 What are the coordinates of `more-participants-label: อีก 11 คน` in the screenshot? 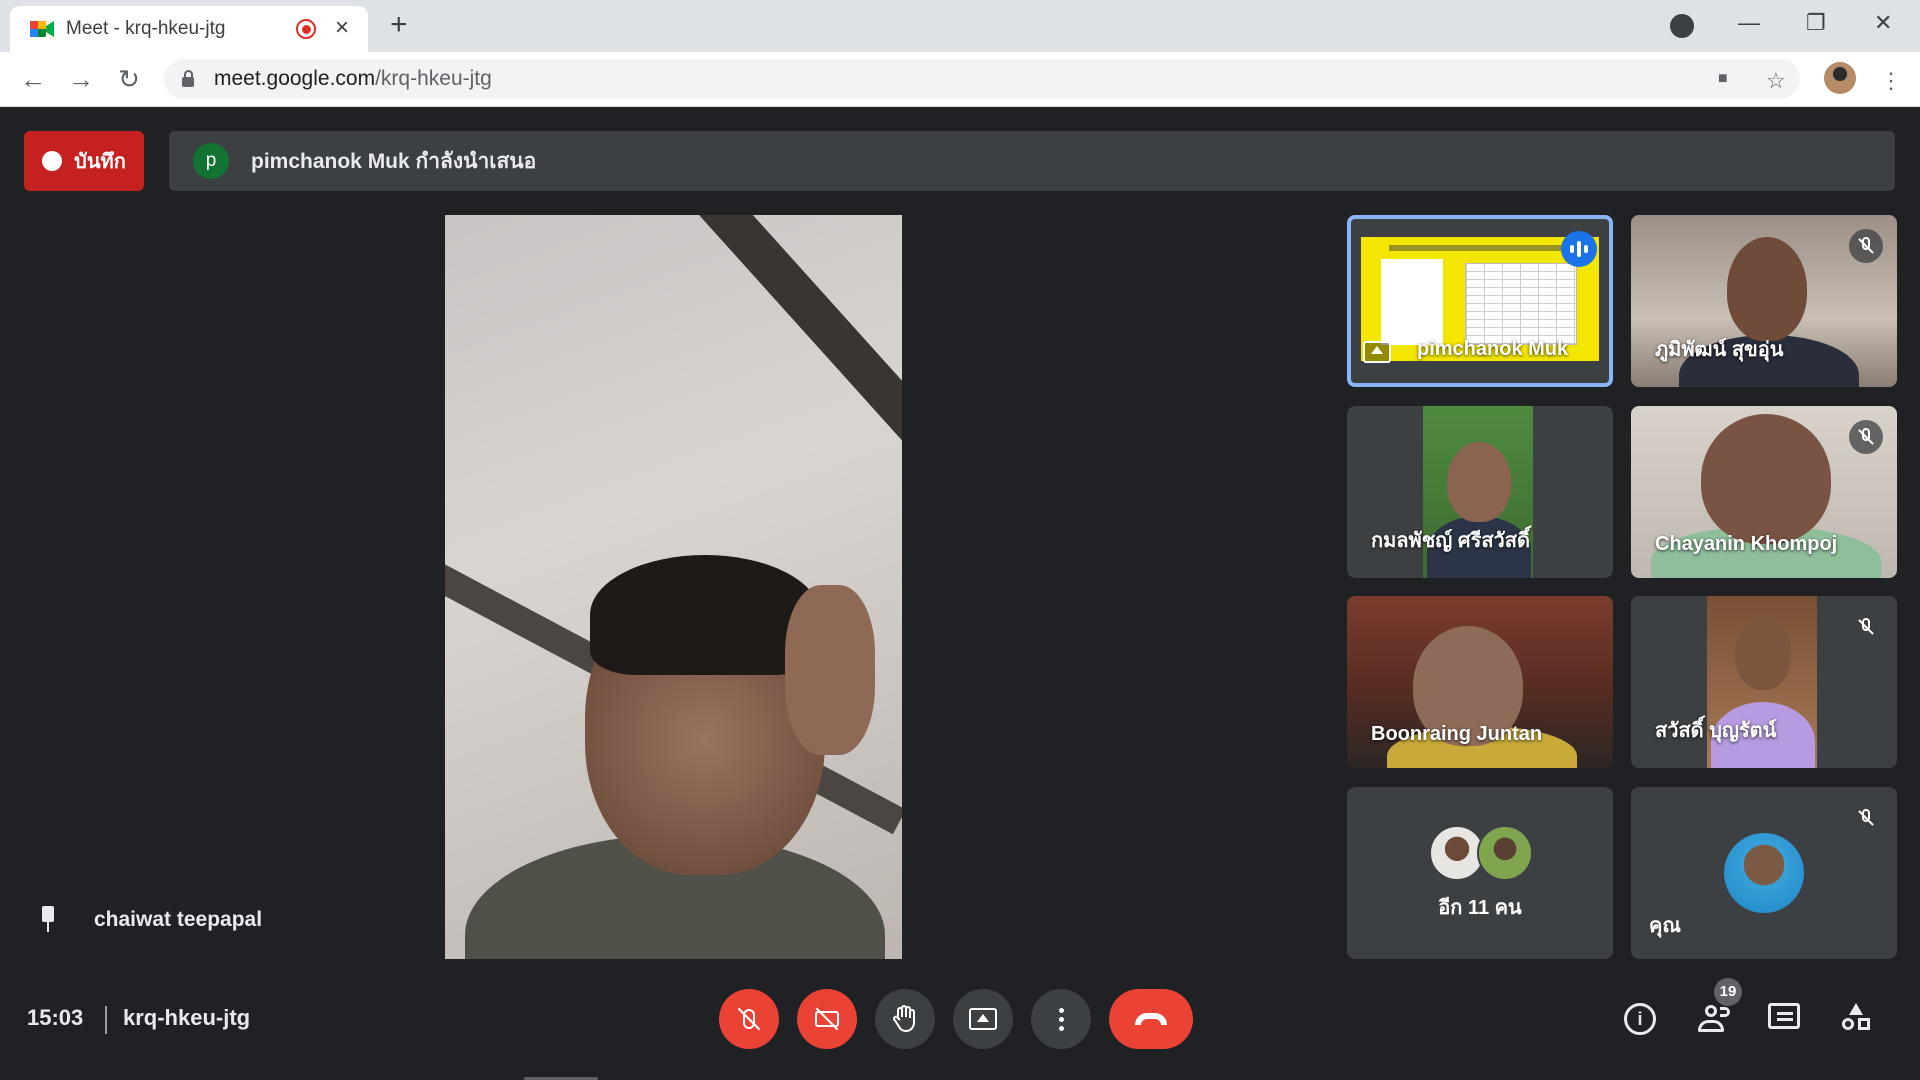 It's located at (1480, 908).